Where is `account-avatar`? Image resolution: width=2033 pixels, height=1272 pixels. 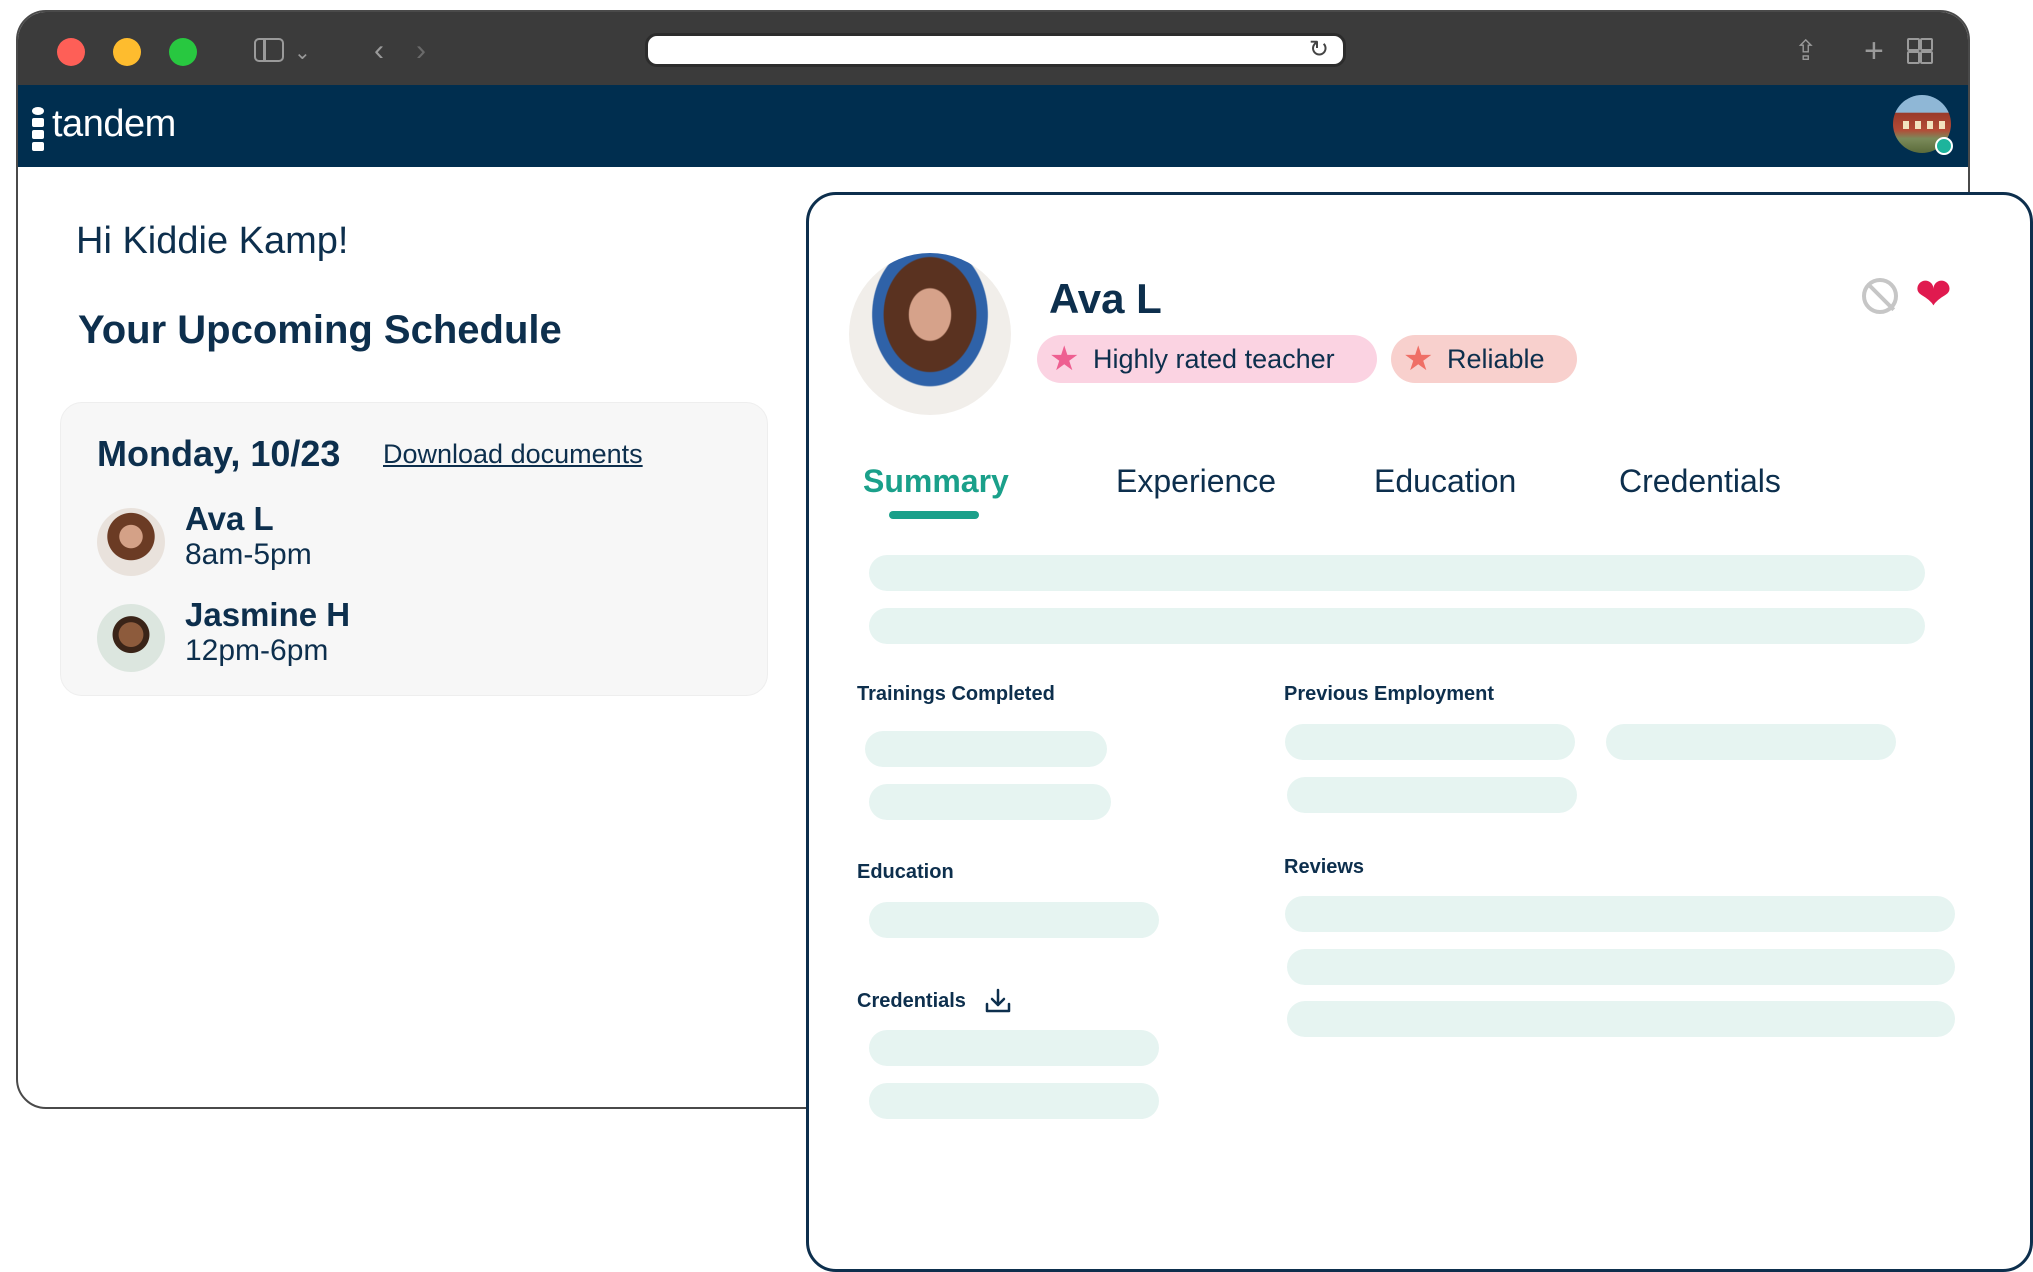
account-avatar is located at coordinates (1923, 125).